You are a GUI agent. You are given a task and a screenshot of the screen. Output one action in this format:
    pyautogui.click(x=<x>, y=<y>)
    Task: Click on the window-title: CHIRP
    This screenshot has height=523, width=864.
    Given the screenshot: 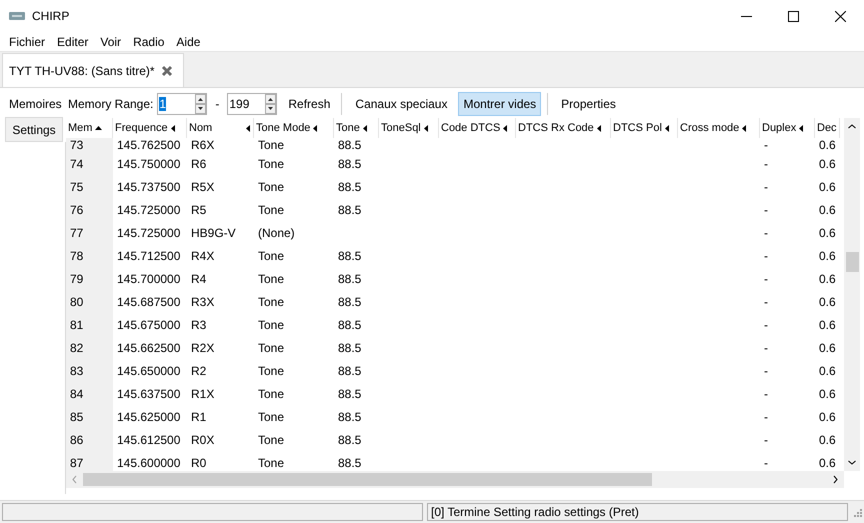 What is the action you would take?
    pyautogui.click(x=51, y=16)
    